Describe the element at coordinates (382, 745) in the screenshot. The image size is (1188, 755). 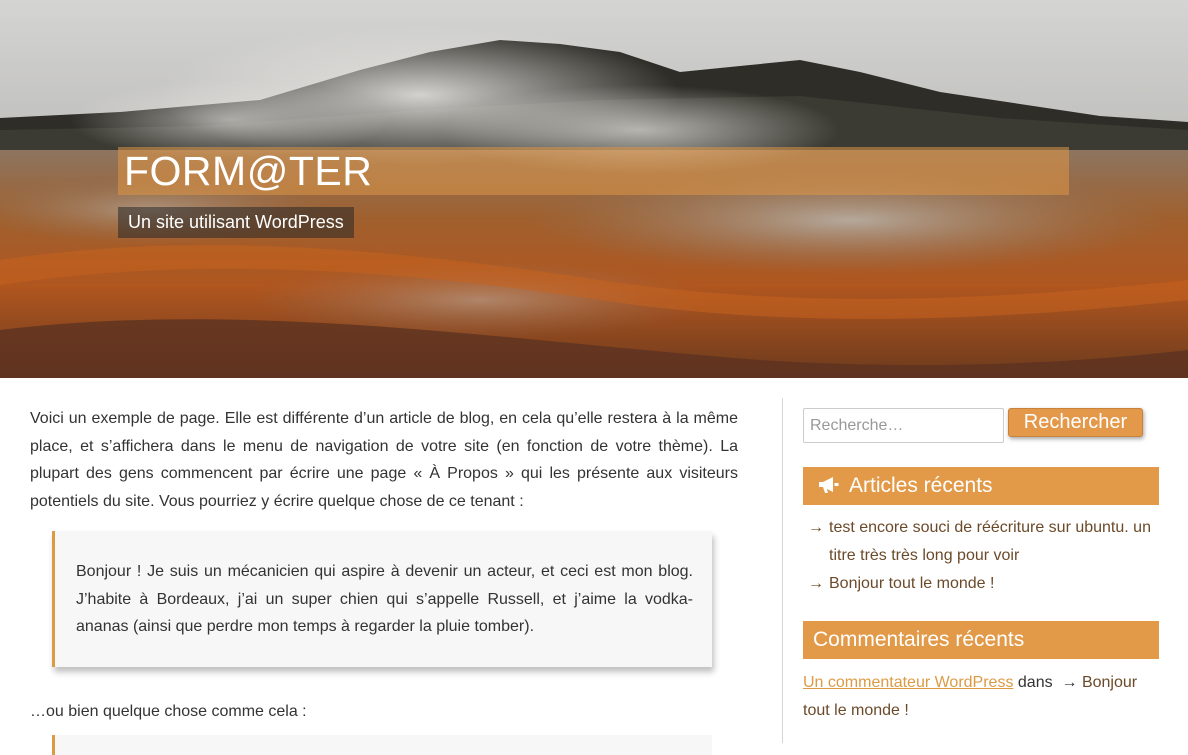
I see `blockquote-second` at that location.